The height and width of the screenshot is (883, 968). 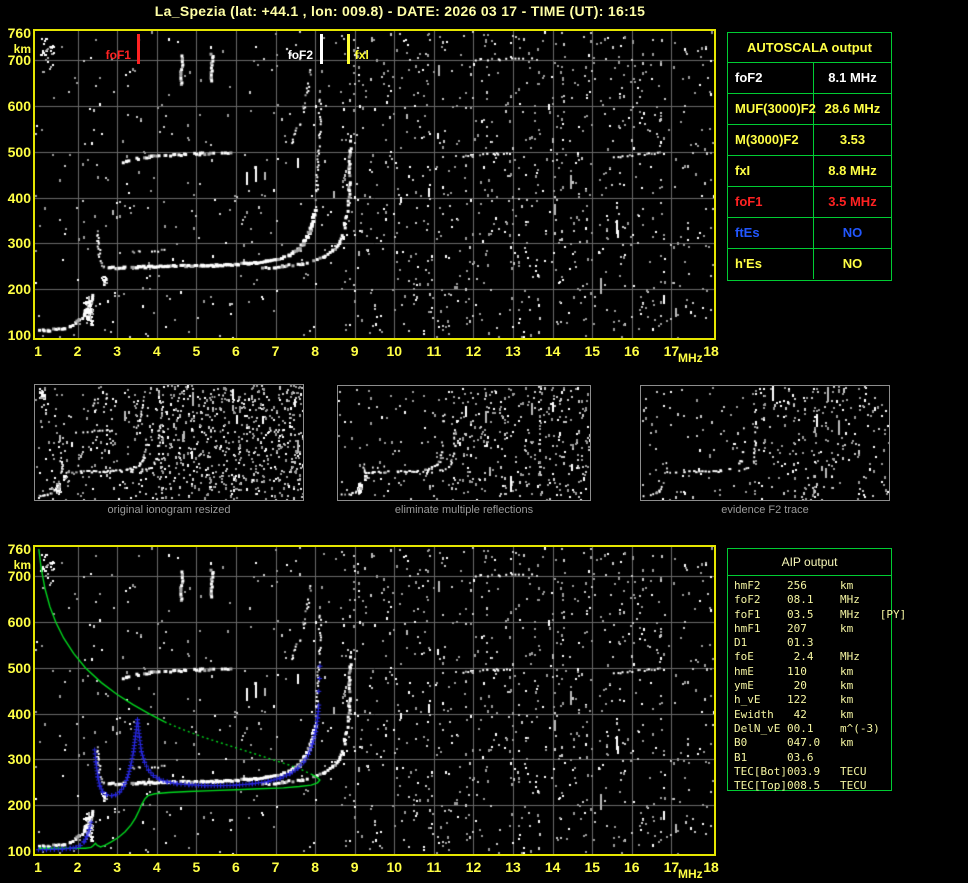 What do you see at coordinates (300, 55) in the screenshot?
I see `marker-label-foF2: foF2` at bounding box center [300, 55].